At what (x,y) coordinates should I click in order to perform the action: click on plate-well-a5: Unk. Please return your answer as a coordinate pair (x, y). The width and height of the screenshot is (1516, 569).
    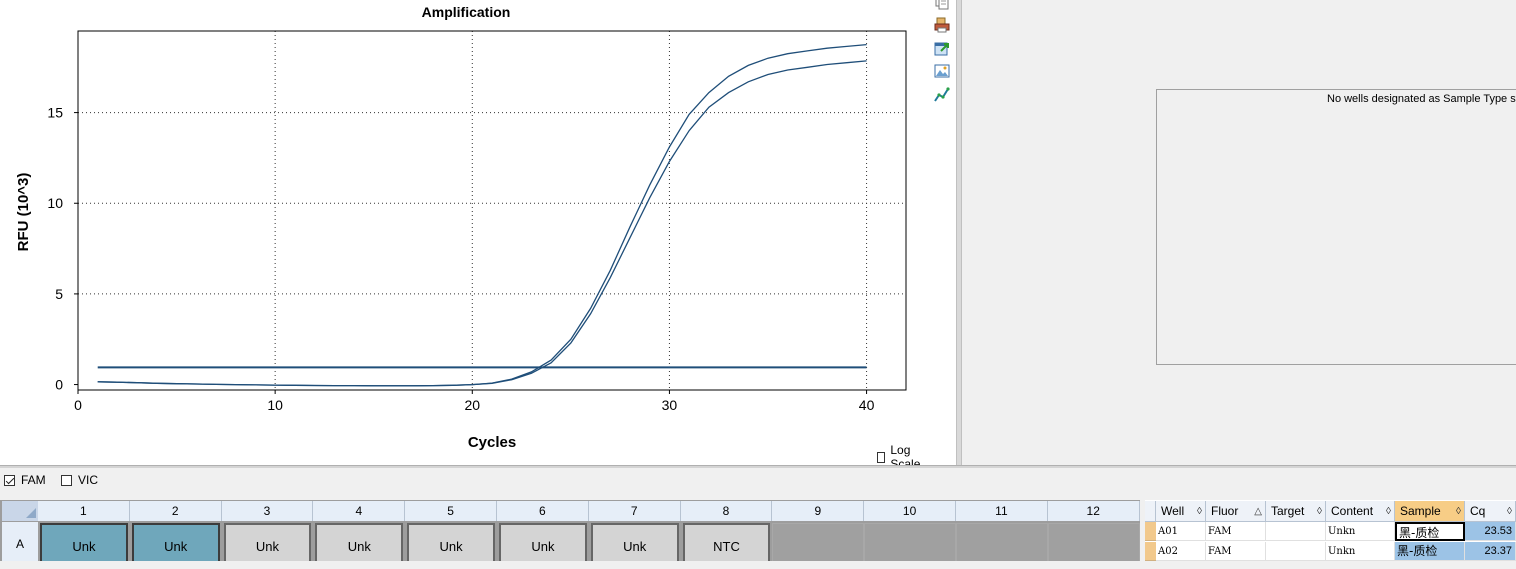
    Looking at the image, I should click on (451, 542).